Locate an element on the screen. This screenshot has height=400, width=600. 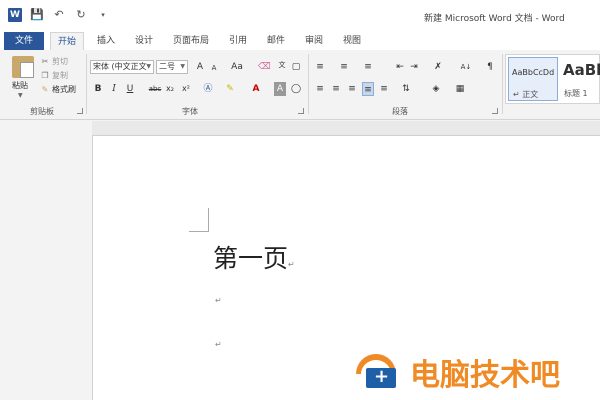
style-heading-1: AaBl 标题 1 is located at coordinates (580, 79).